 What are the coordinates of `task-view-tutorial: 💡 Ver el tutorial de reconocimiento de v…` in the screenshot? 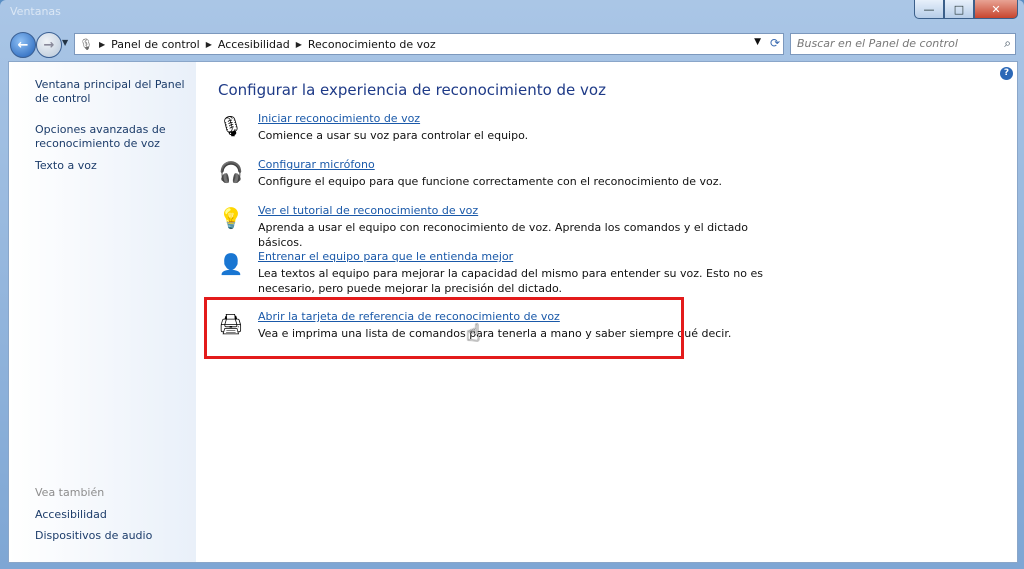 It's located at (498, 226).